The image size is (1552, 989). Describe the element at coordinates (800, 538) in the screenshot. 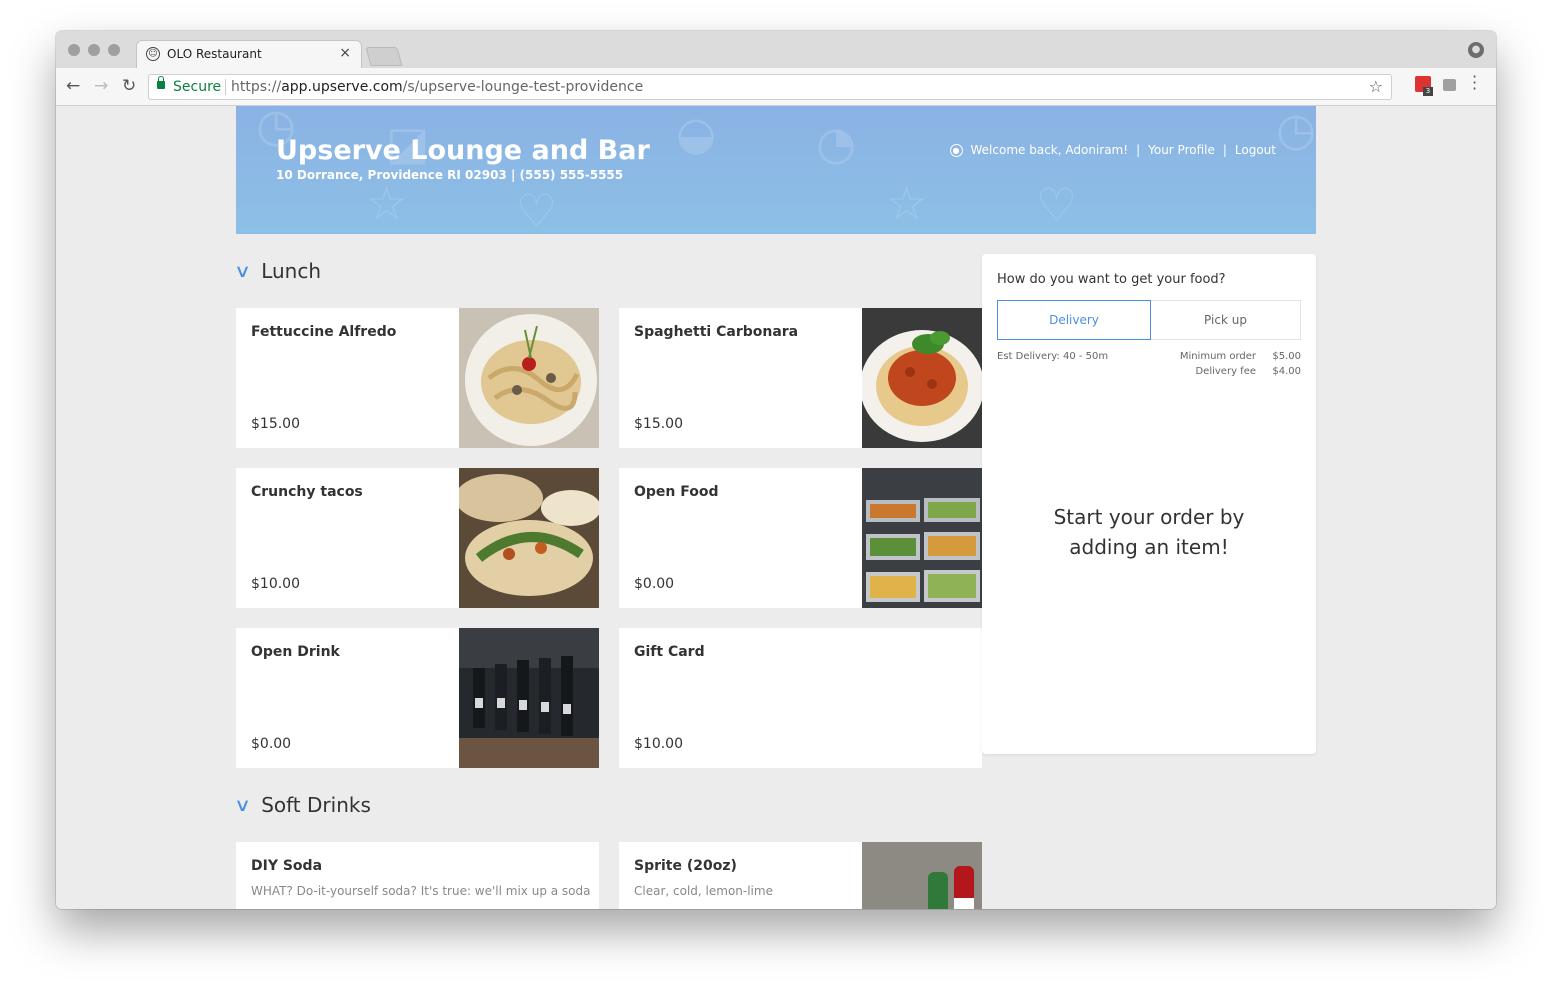

I see `menu-item-card: Open Food $0.00` at that location.